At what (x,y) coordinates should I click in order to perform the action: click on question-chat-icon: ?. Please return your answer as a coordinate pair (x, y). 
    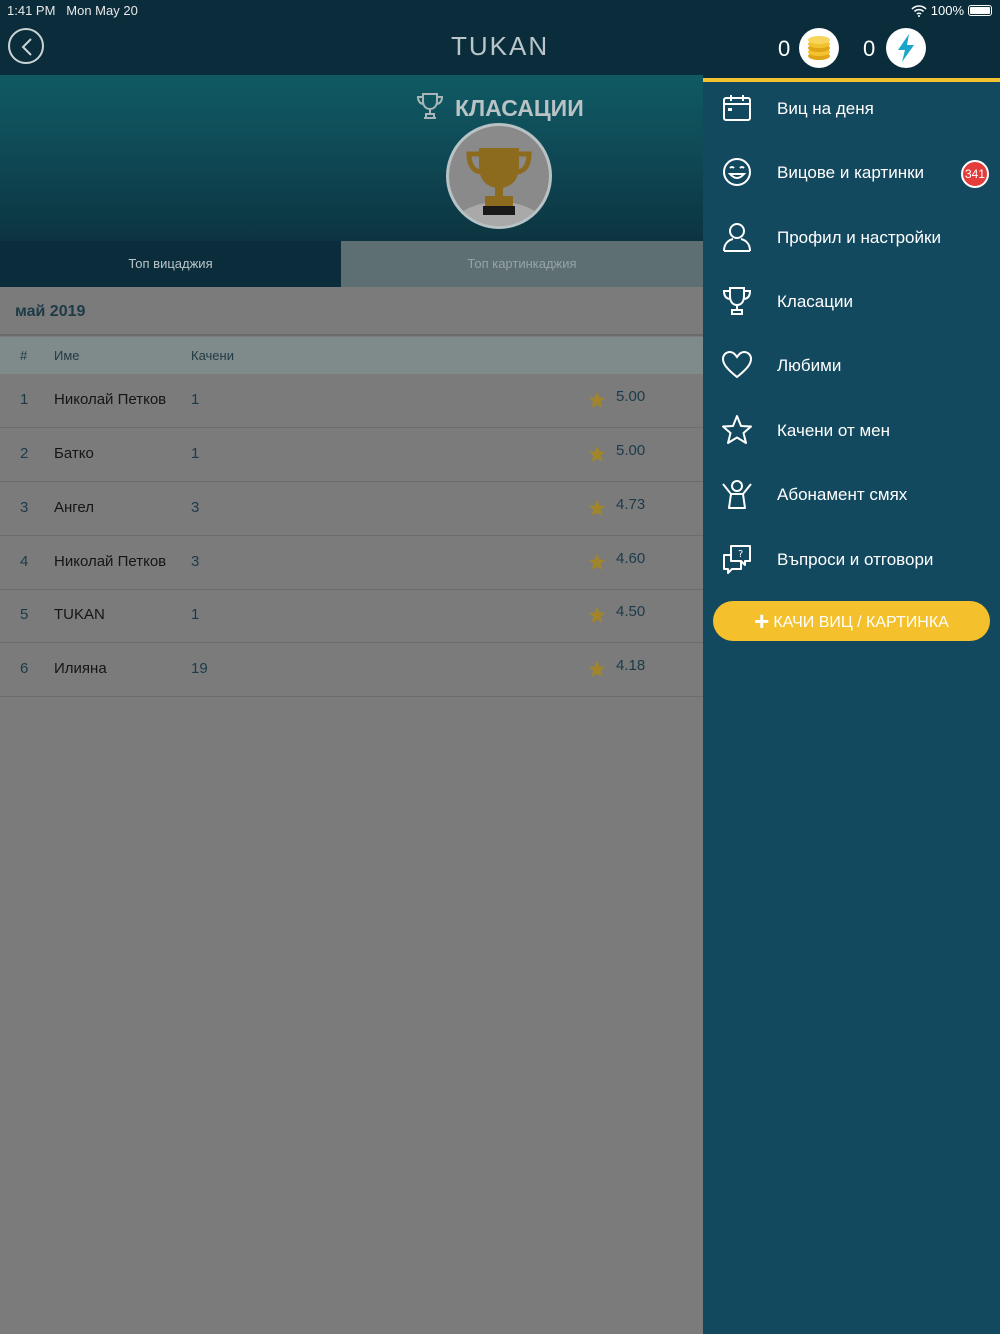
    Looking at the image, I should click on (737, 559).